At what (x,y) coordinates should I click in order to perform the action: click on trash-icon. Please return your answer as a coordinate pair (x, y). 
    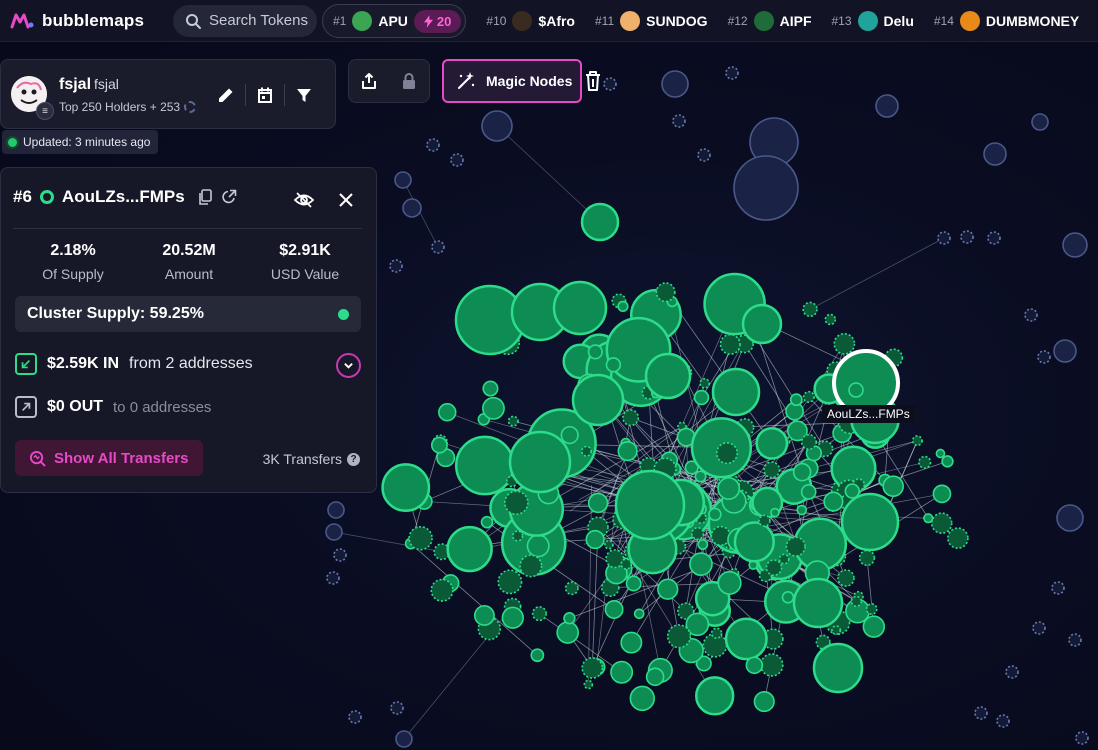
    Looking at the image, I should click on (593, 81).